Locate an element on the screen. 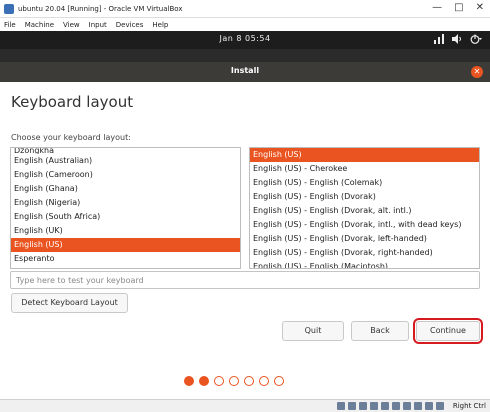 The image size is (490, 412). keyboard-test-input is located at coordinates (245, 280).